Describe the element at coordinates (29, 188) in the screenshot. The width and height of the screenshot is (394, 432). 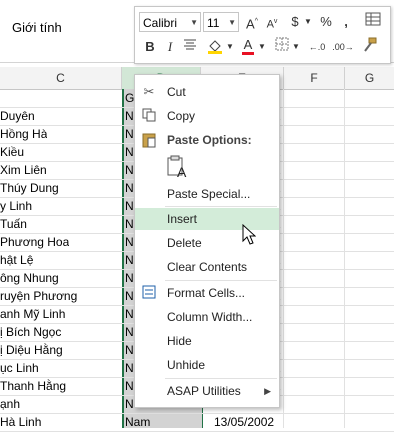
I see `cell-name: Thúy Dung` at that location.